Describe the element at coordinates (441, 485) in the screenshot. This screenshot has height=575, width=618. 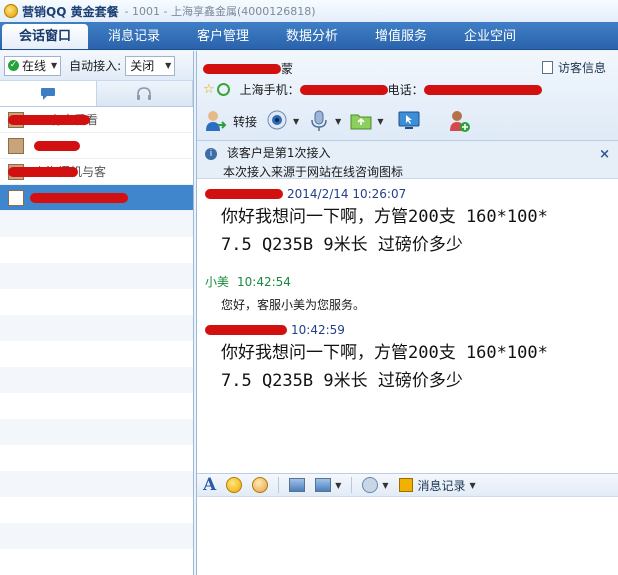
I see `history-label: 消息记录` at that location.